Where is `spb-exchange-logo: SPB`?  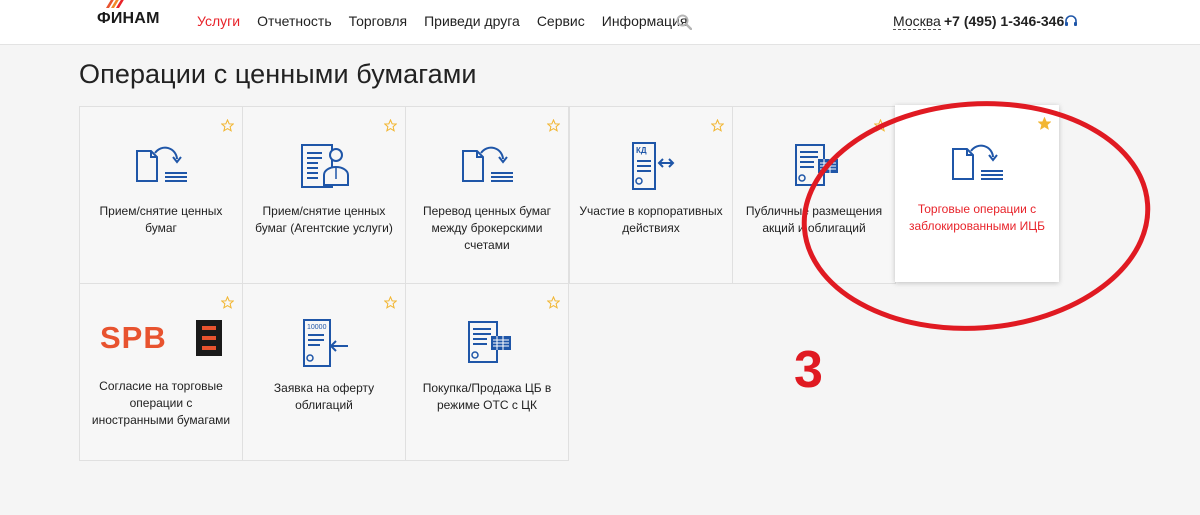 spb-exchange-logo: SPB is located at coordinates (162, 338).